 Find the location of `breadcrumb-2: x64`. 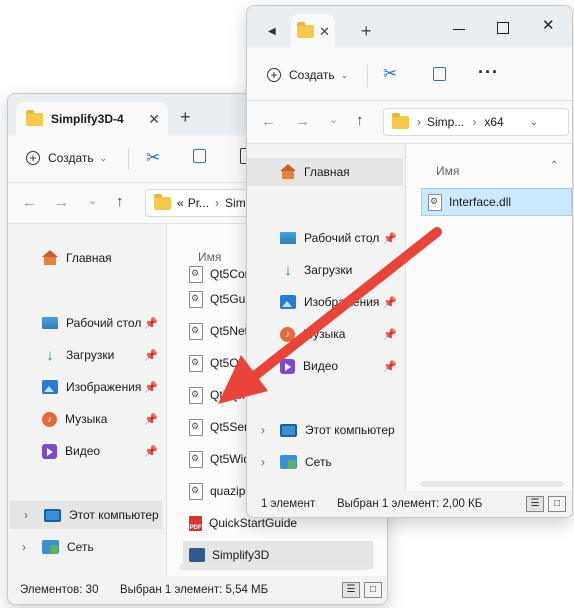

breadcrumb-2: x64 is located at coordinates (493, 122).